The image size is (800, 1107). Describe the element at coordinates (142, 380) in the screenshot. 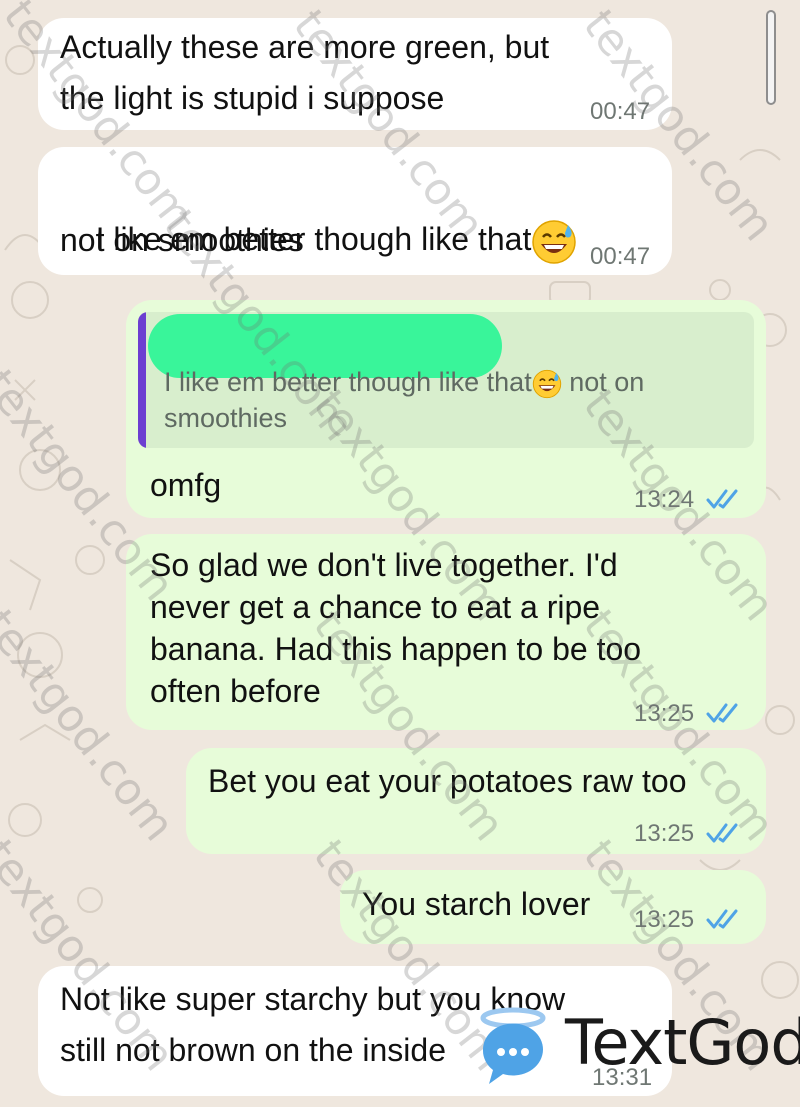

I see `reply-quote-bar` at that location.